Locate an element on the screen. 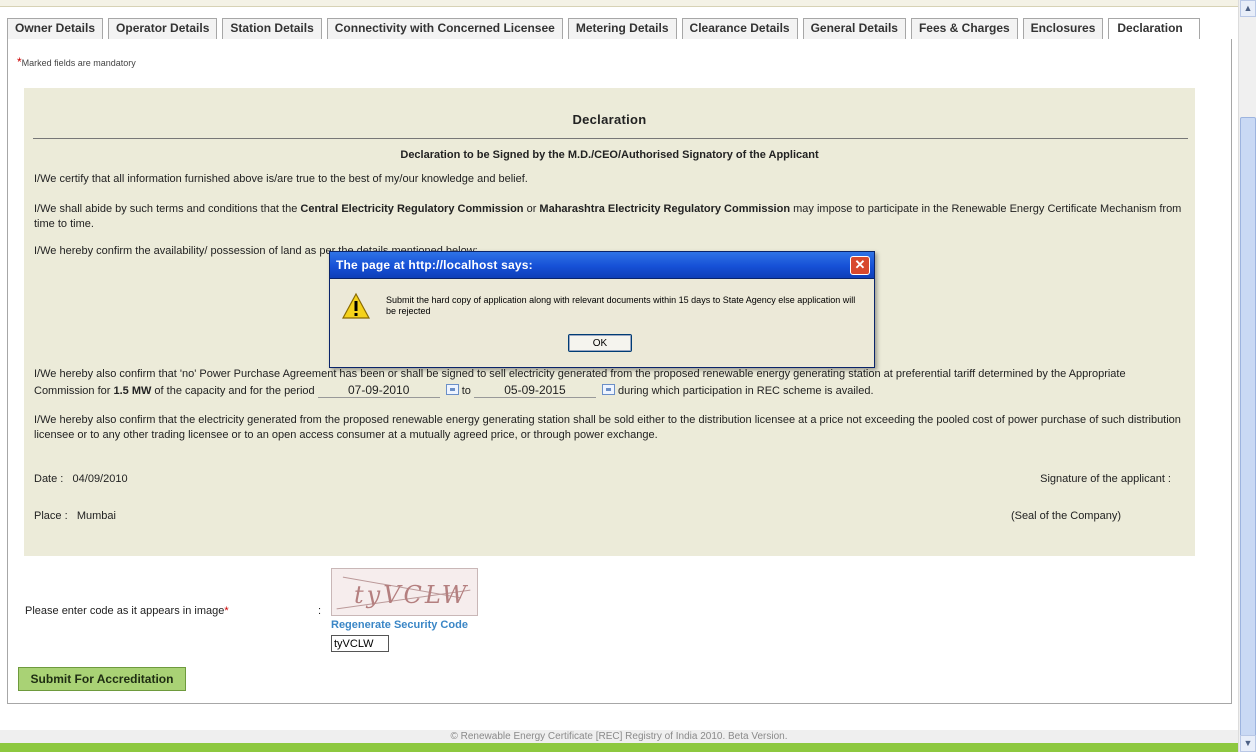  scroll-down-arrow-icon: ▼ is located at coordinates (1248, 743).